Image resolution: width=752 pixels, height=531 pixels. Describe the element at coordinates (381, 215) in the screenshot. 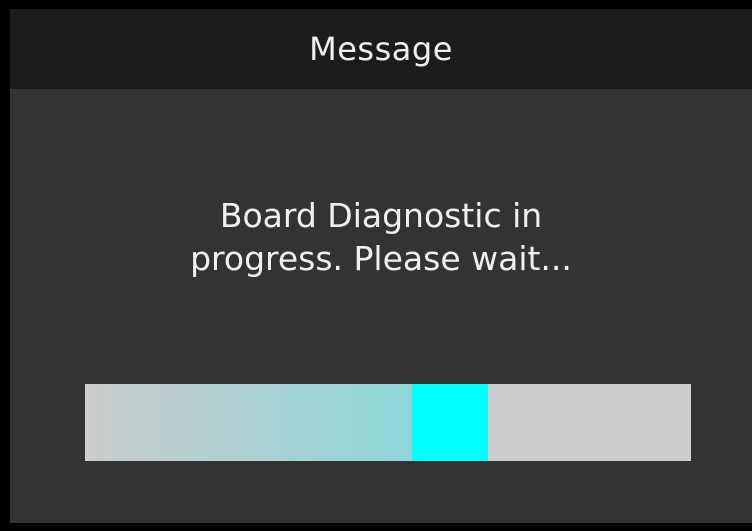

I see `message-line-1: Board Diagnostic in` at that location.